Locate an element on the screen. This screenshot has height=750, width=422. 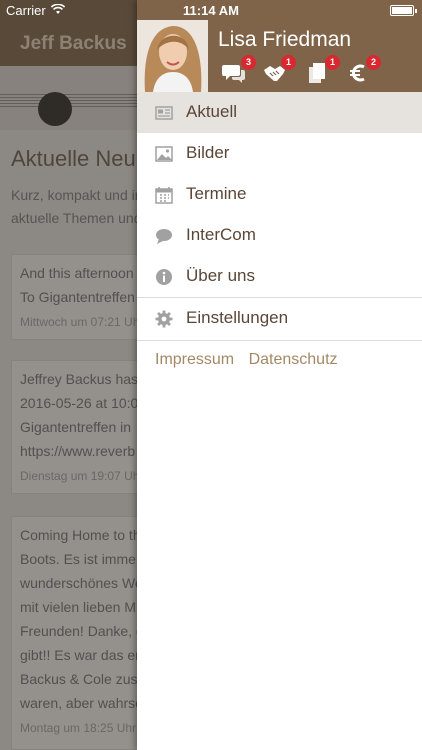
menu-item-aktuell: Aktuell is located at coordinates (279, 112).